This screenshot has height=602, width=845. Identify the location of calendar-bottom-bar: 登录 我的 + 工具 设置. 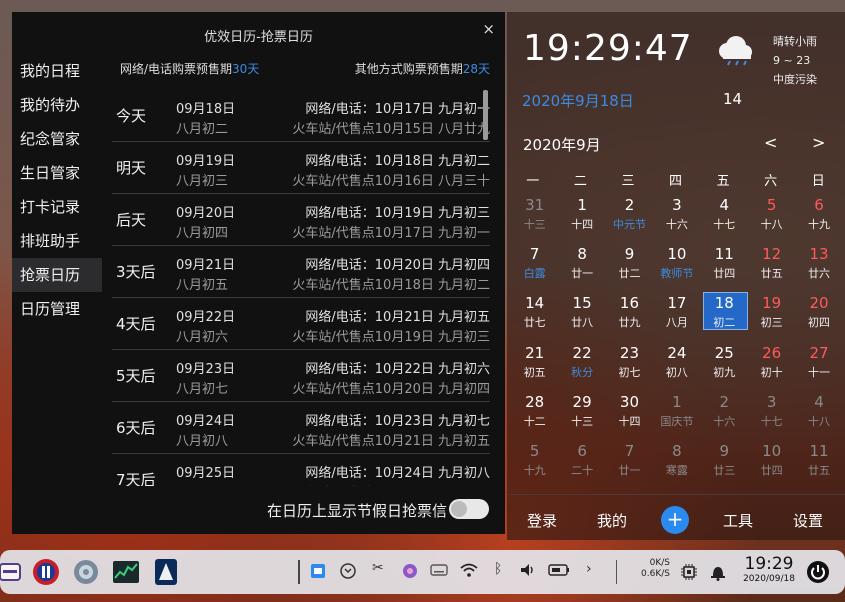
(676, 521).